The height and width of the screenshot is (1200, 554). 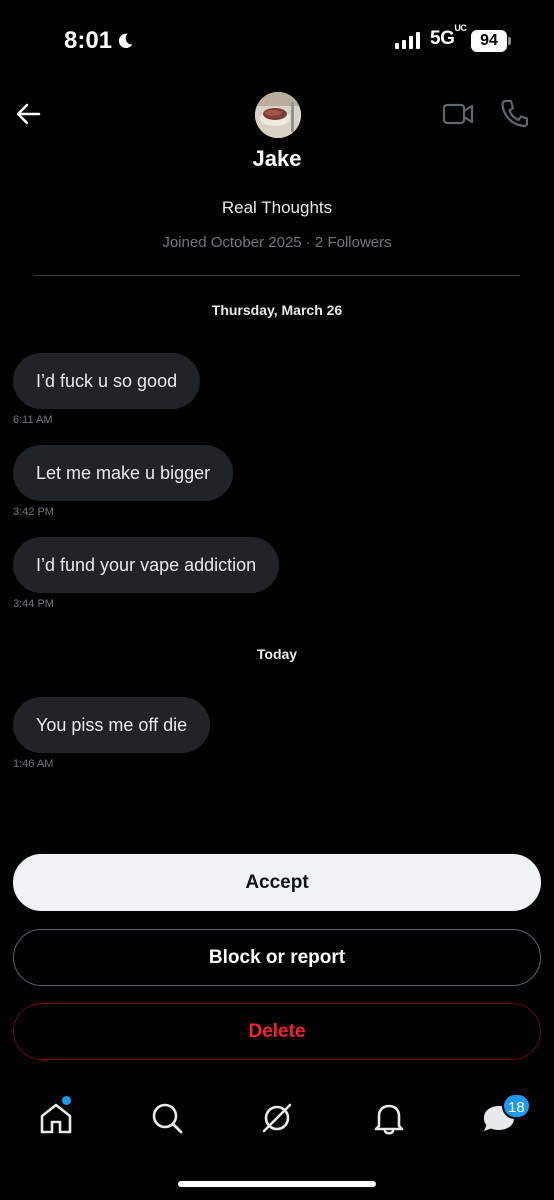 What do you see at coordinates (66, 1100) in the screenshot?
I see `home-notification-dot` at bounding box center [66, 1100].